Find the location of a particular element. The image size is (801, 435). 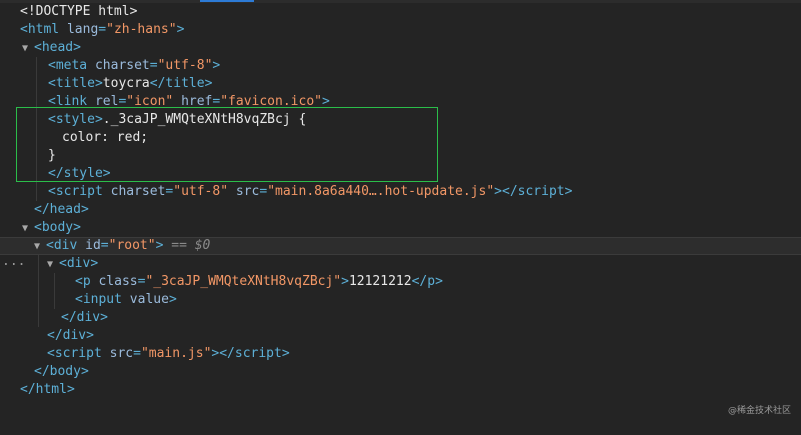

node-head: ▼ <head> is located at coordinates (400, 48).